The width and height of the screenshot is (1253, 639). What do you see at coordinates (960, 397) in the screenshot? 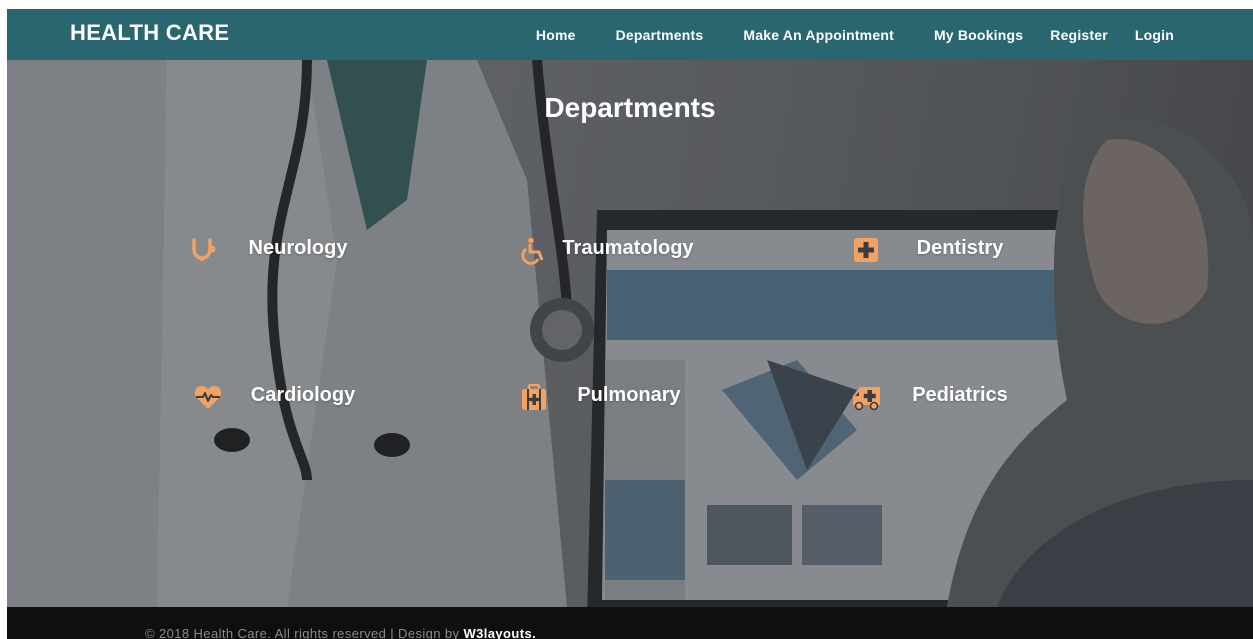
I see `department-pediatrics: Pediatrics` at bounding box center [960, 397].